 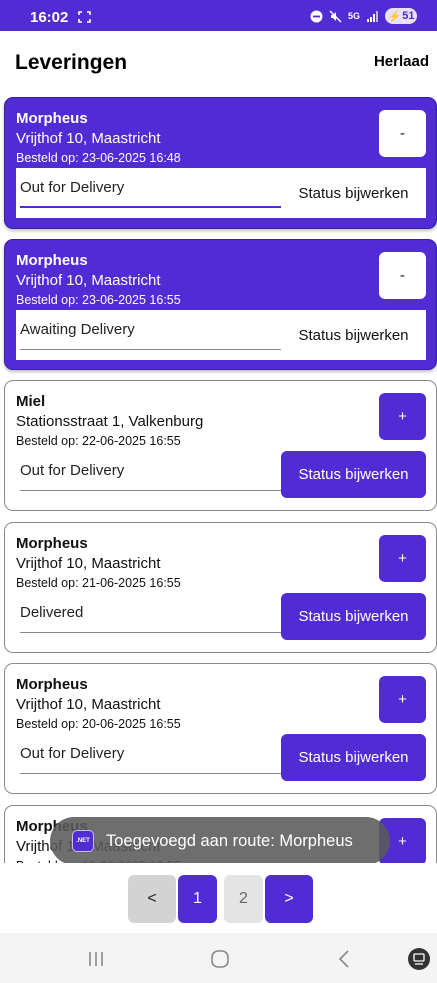 What do you see at coordinates (71, 62) in the screenshot?
I see `page-title: Leveringen` at bounding box center [71, 62].